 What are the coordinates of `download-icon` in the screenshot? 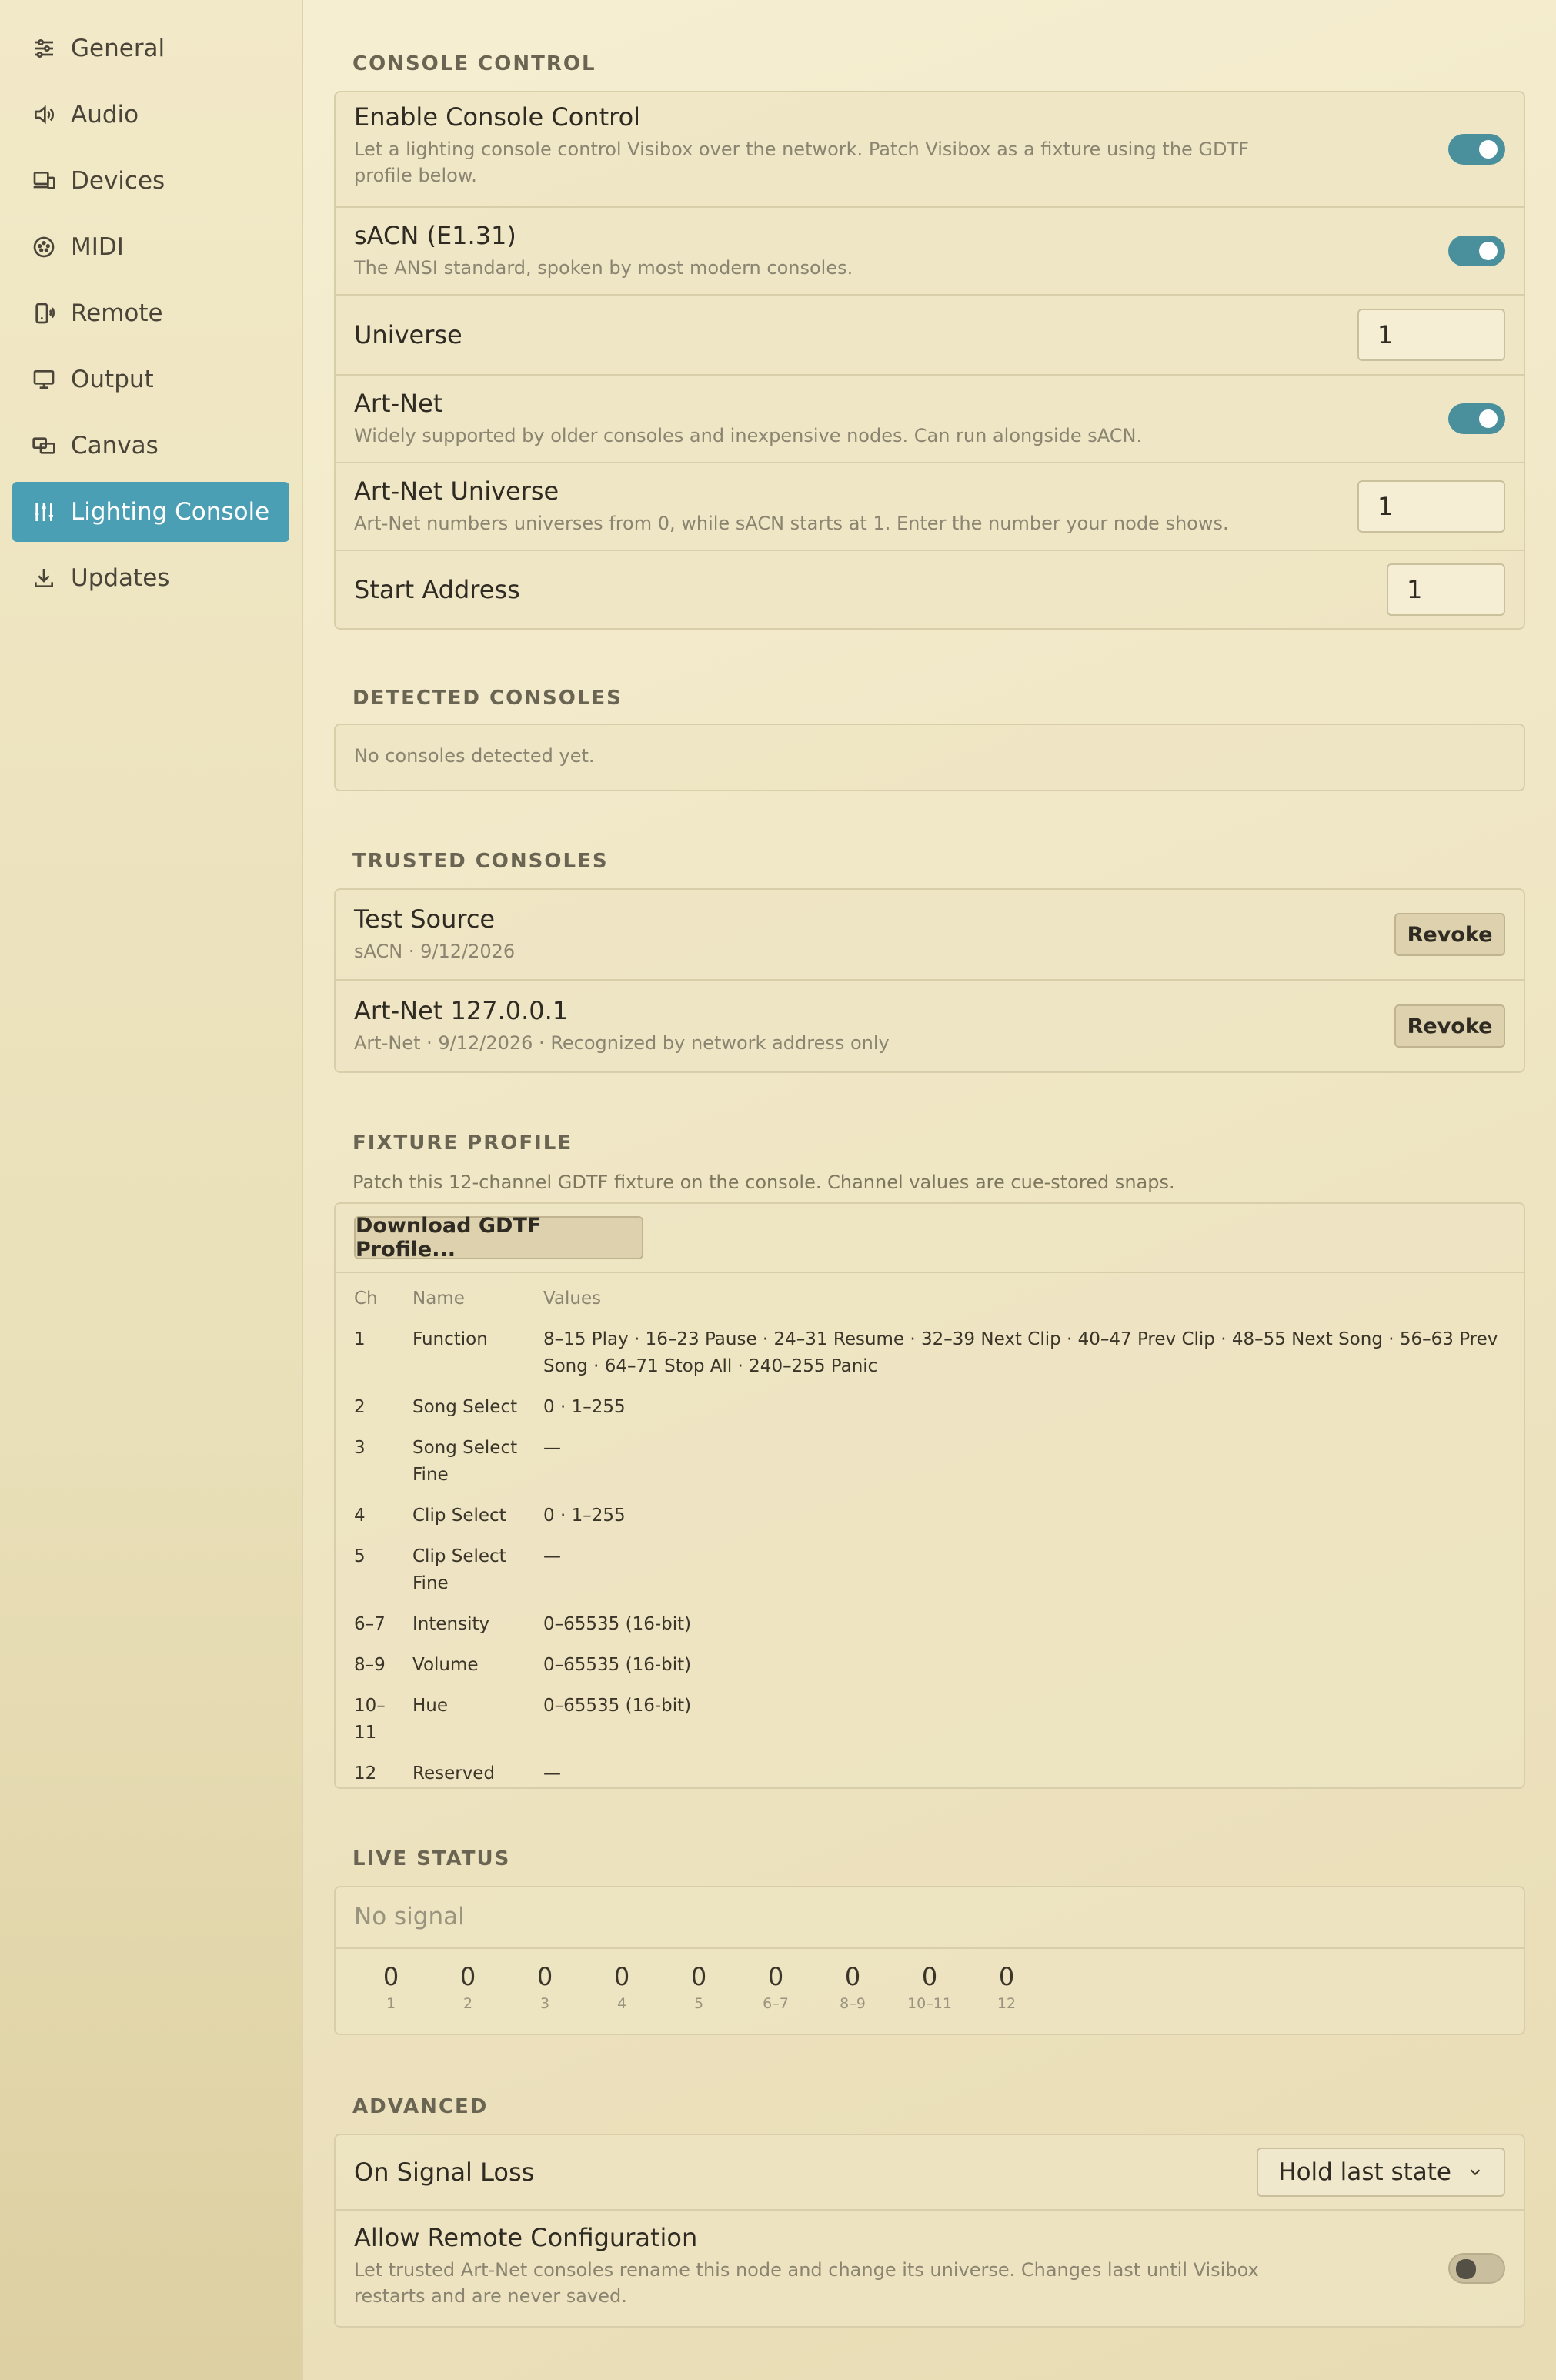 It's located at (44, 578).